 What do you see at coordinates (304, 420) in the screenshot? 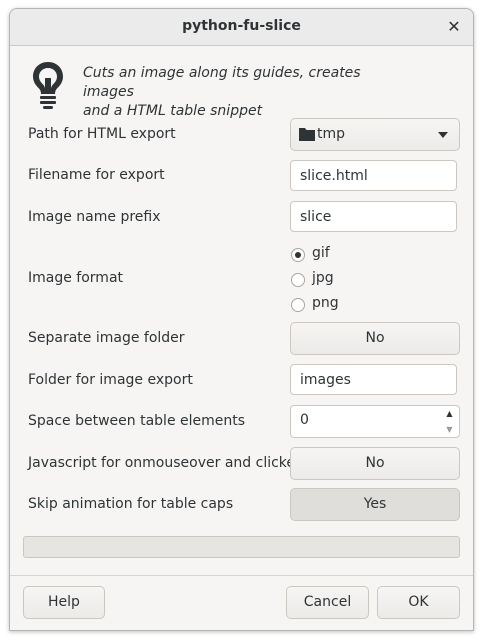
I see `spacing-value: 0` at bounding box center [304, 420].